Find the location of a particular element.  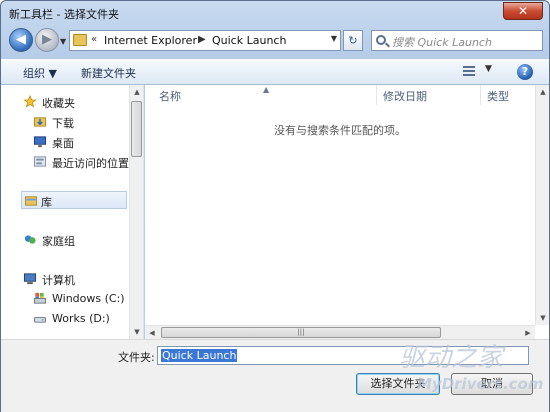

sidebar-item-computer: 计算机 is located at coordinates (73, 279).